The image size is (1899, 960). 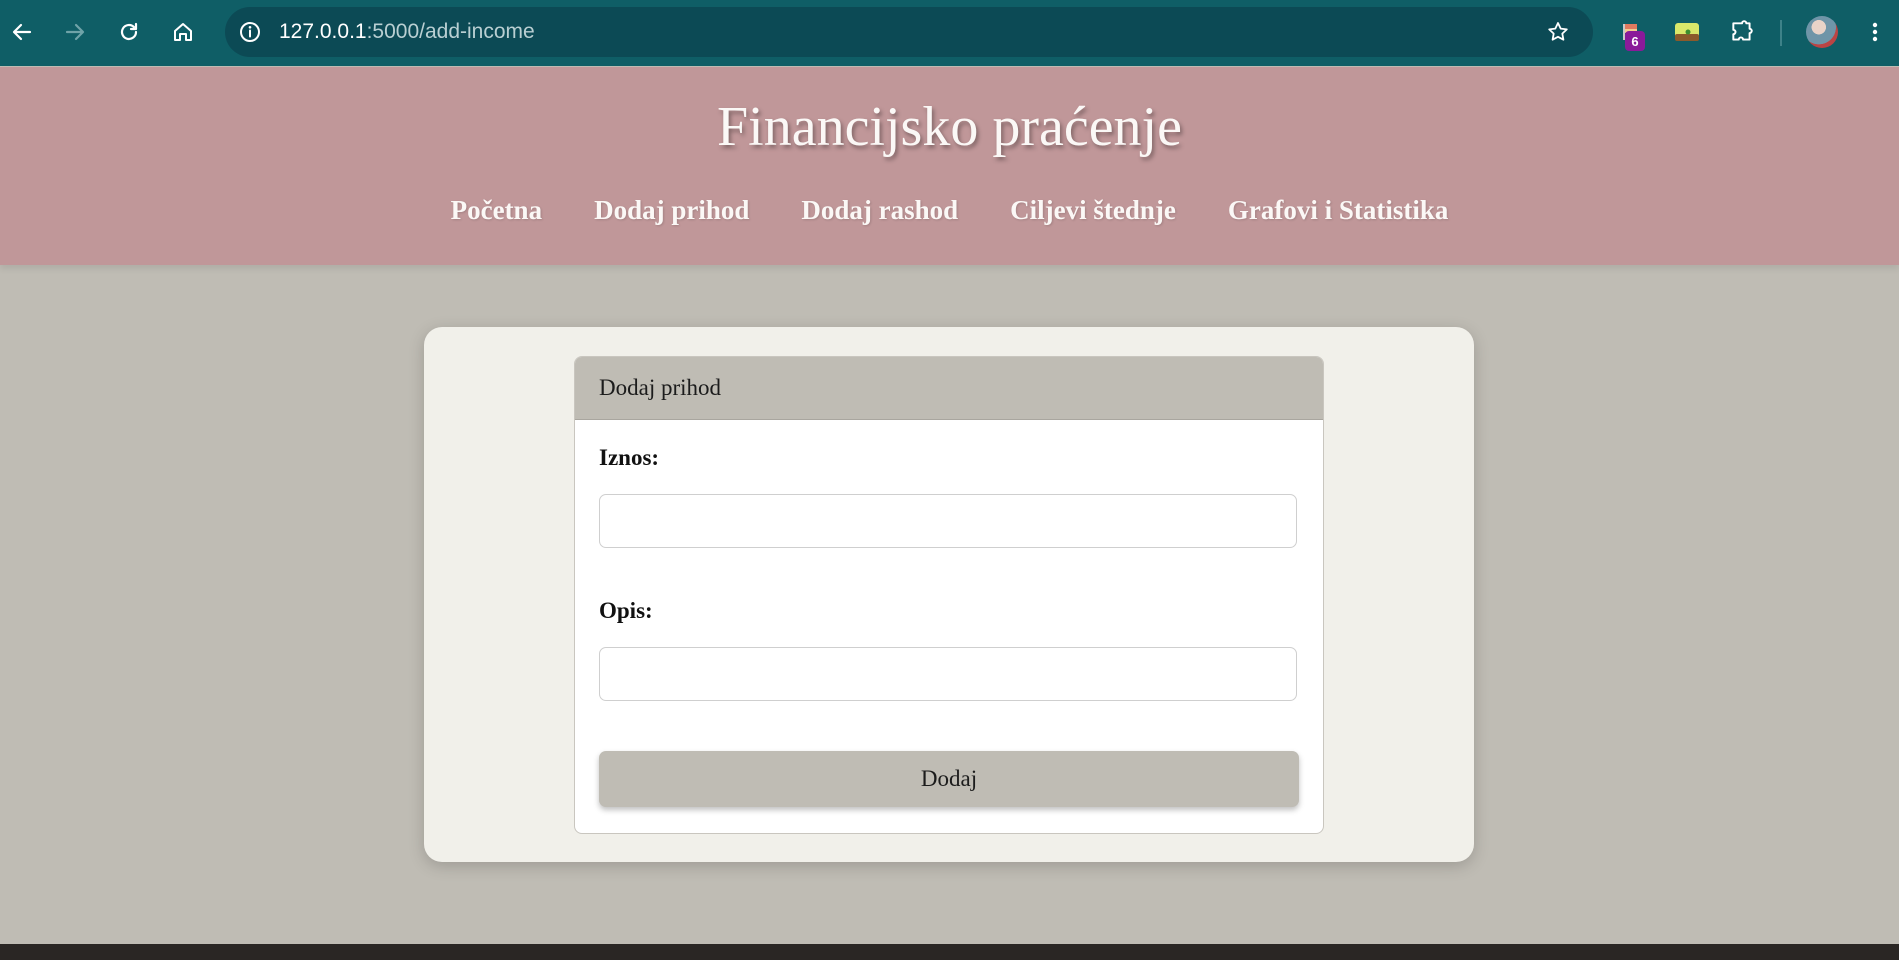 What do you see at coordinates (1558, 32) in the screenshot?
I see `bookmark-star-icon` at bounding box center [1558, 32].